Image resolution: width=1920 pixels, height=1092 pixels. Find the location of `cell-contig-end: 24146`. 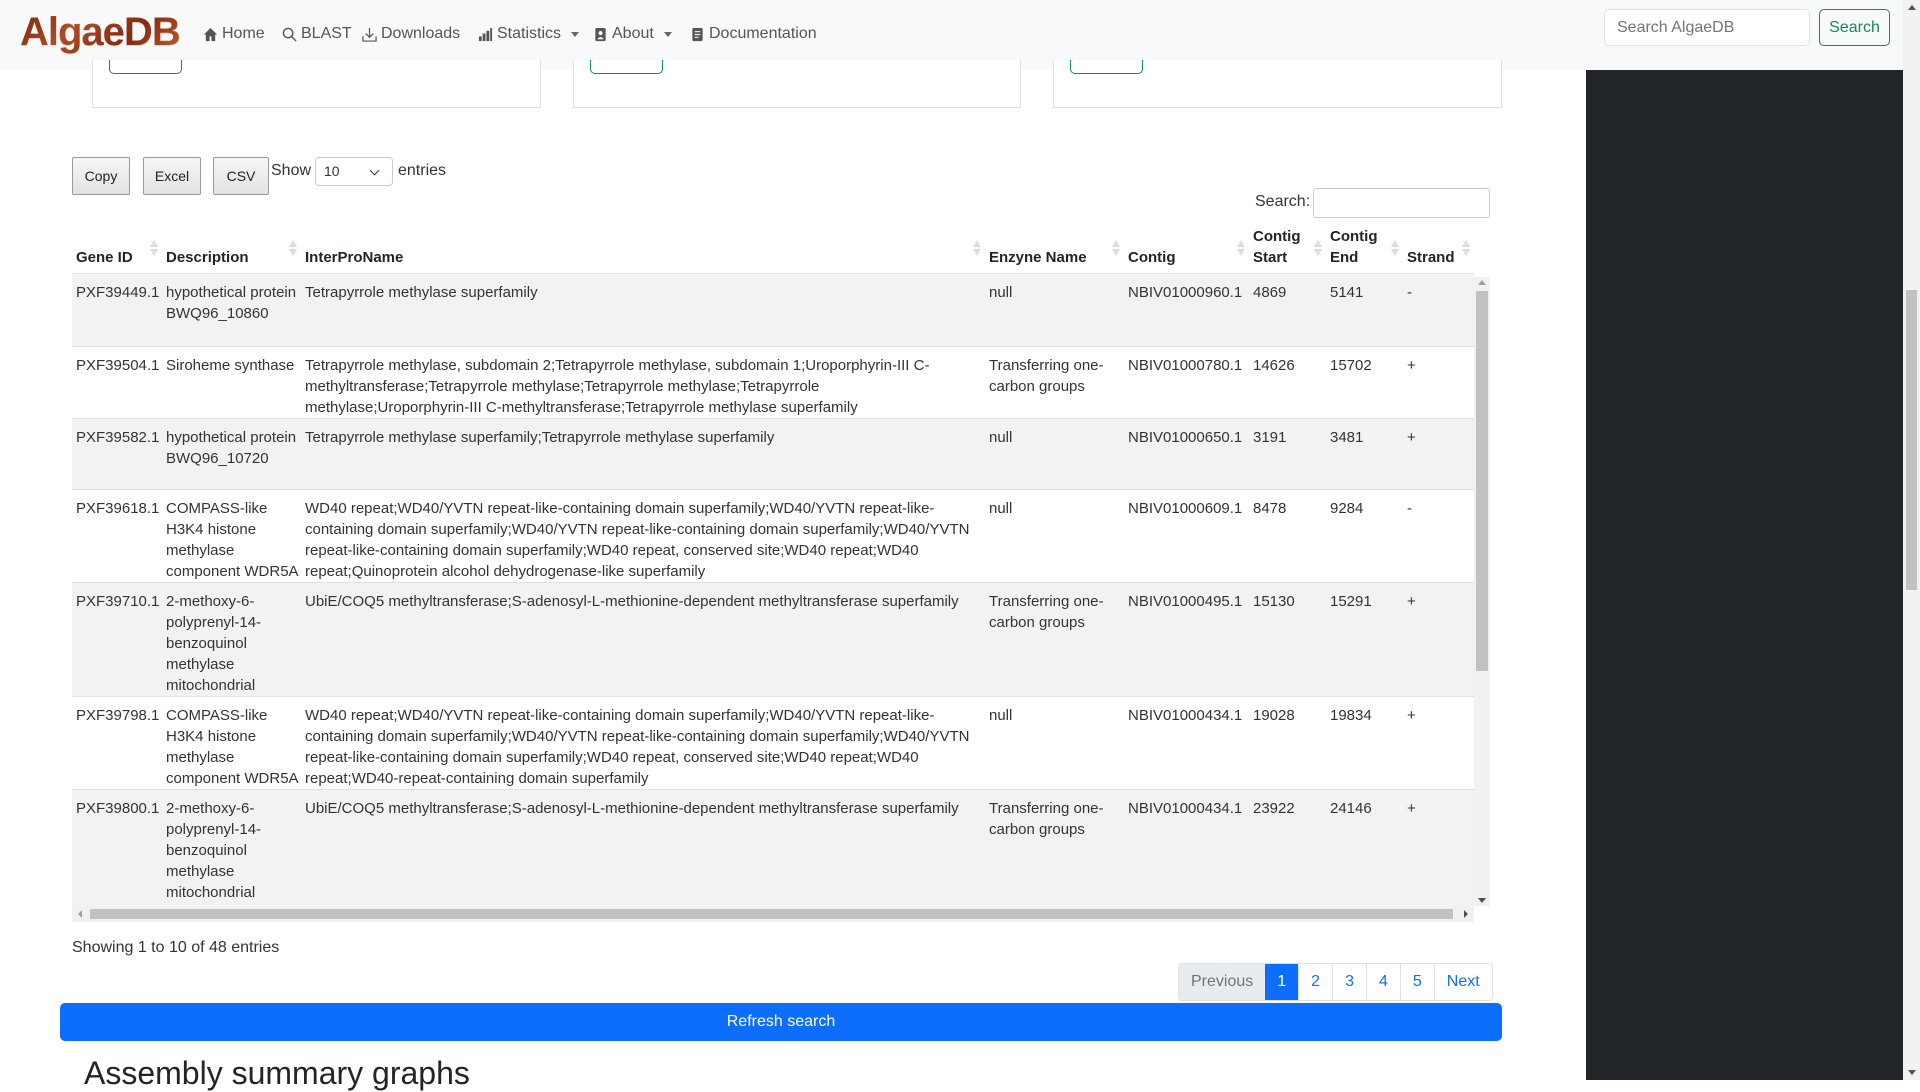

cell-contig-end: 24146 is located at coordinates (1351, 808).